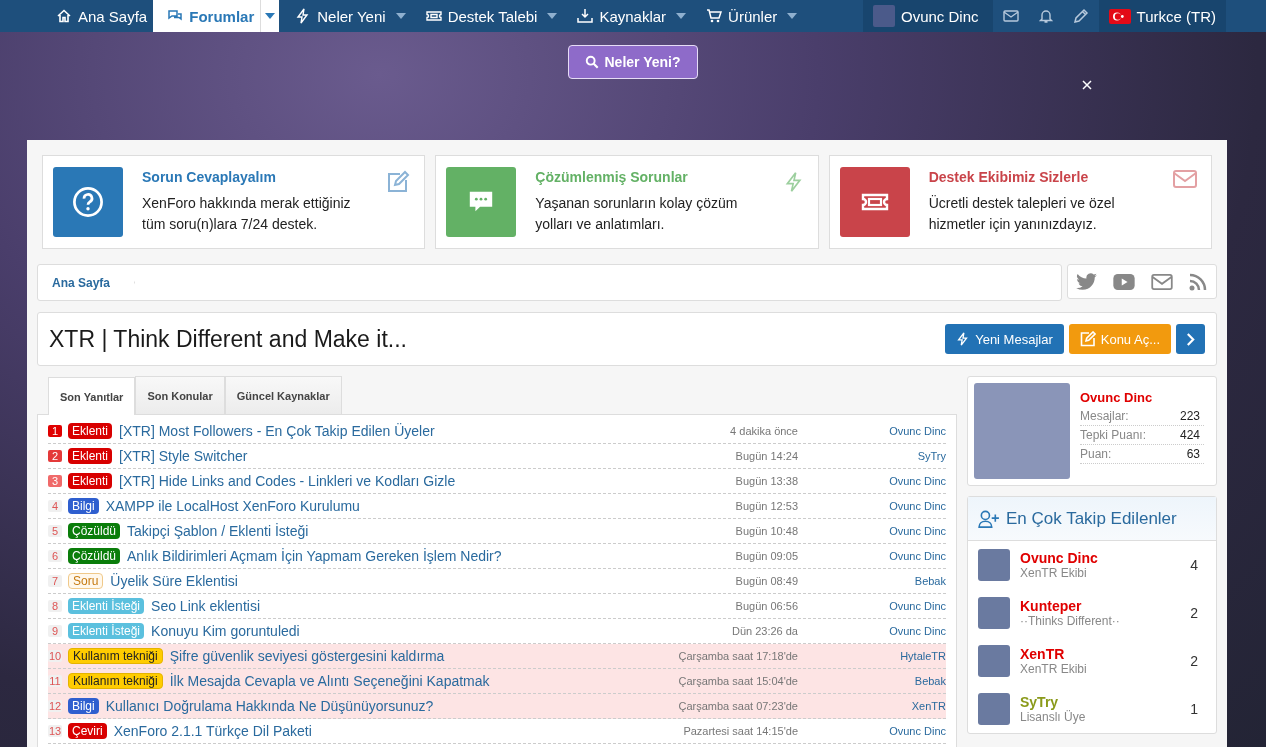 The image size is (1266, 747). Describe the element at coordinates (371, 706) in the screenshot. I see `thread-title-link: Kullanıcı Doğrulama Hakkında Ne Düşünüyorsunuz?` at that location.